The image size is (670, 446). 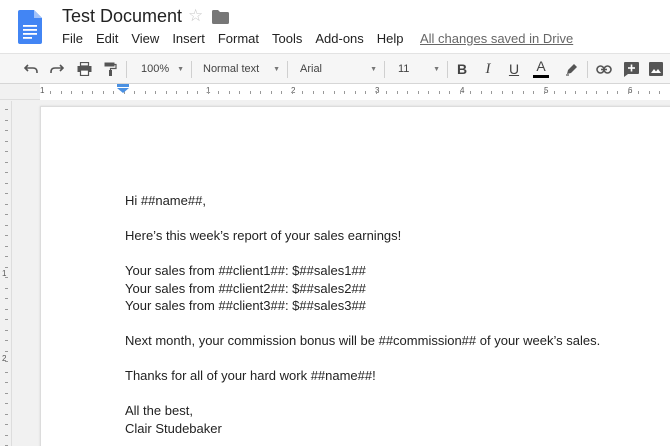 I want to click on add-comment-icon, so click(x=631, y=69).